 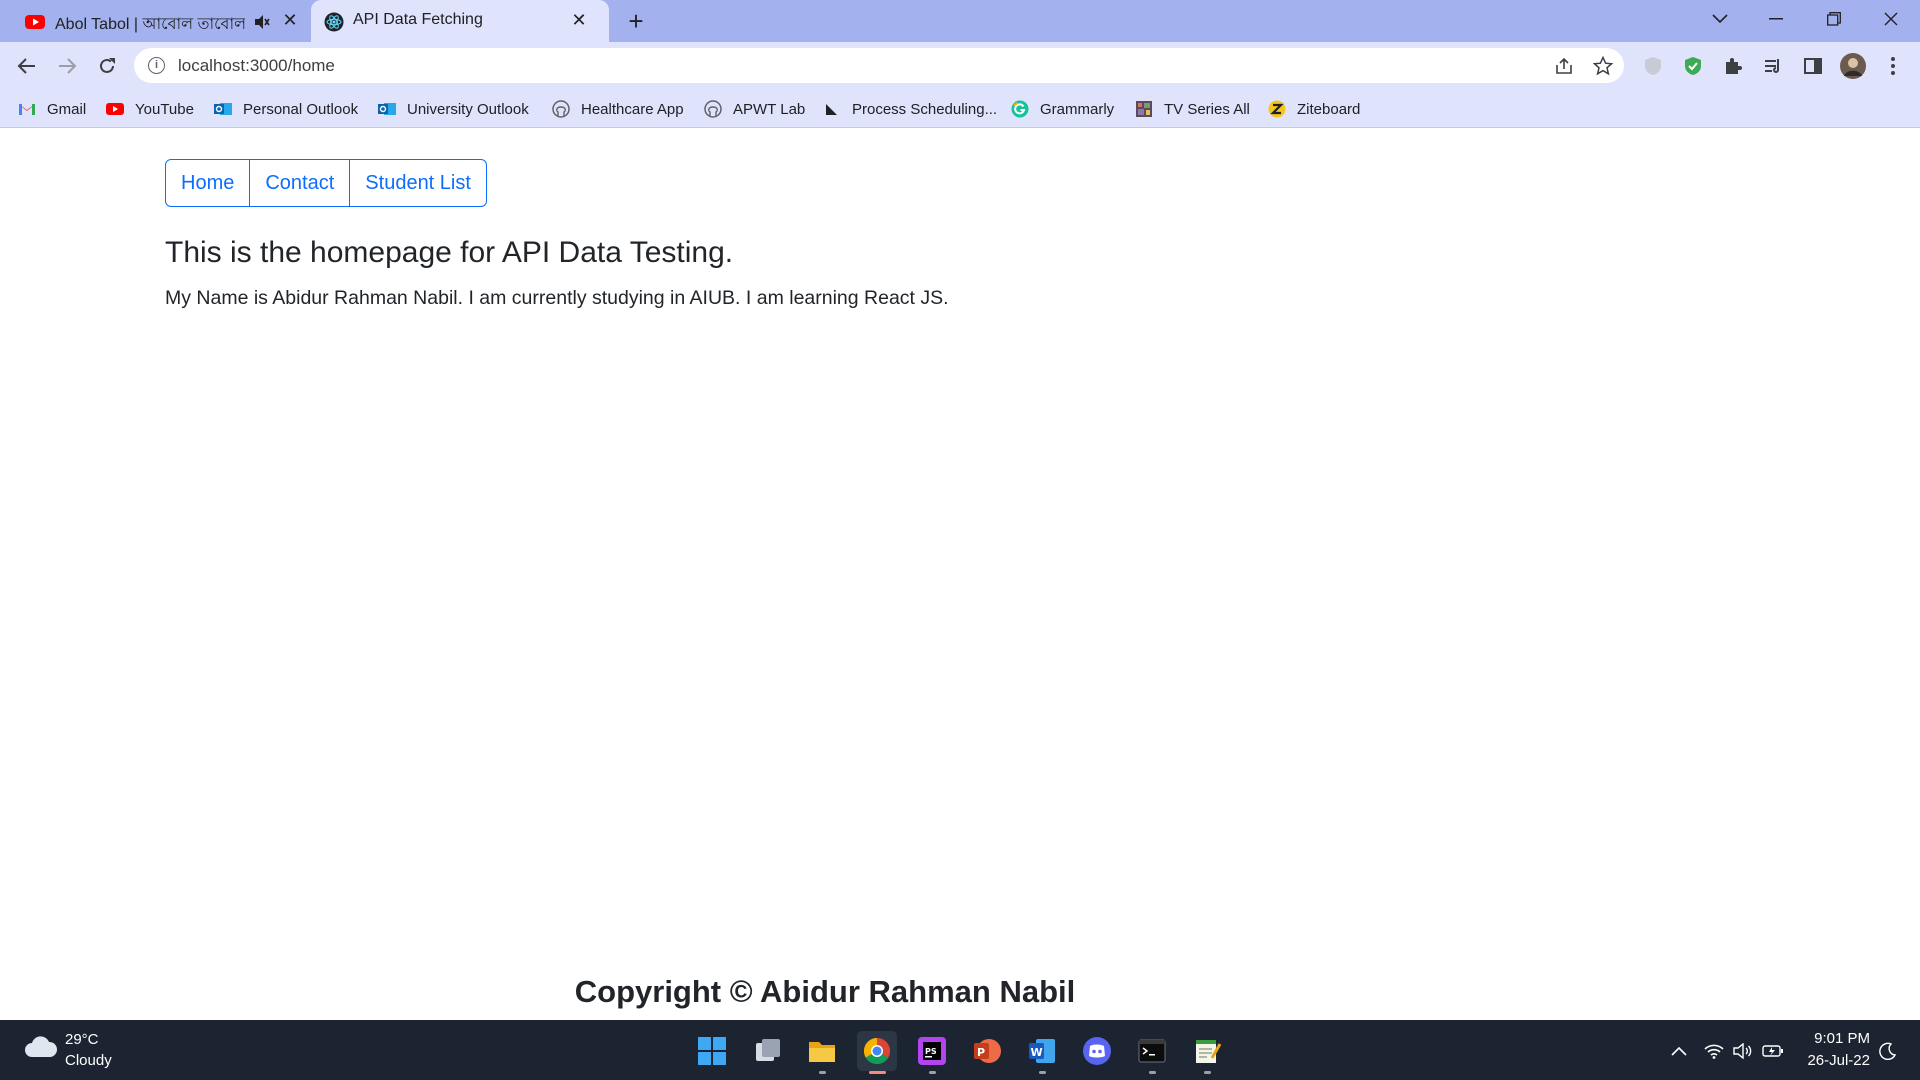 I want to click on profile-avatar, so click(x=1853, y=66).